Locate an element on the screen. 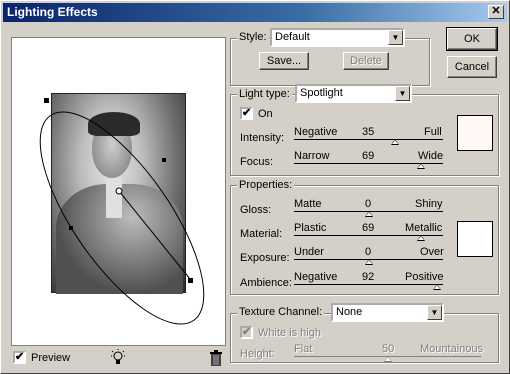  intensity-label: Intensity: is located at coordinates (262, 138).